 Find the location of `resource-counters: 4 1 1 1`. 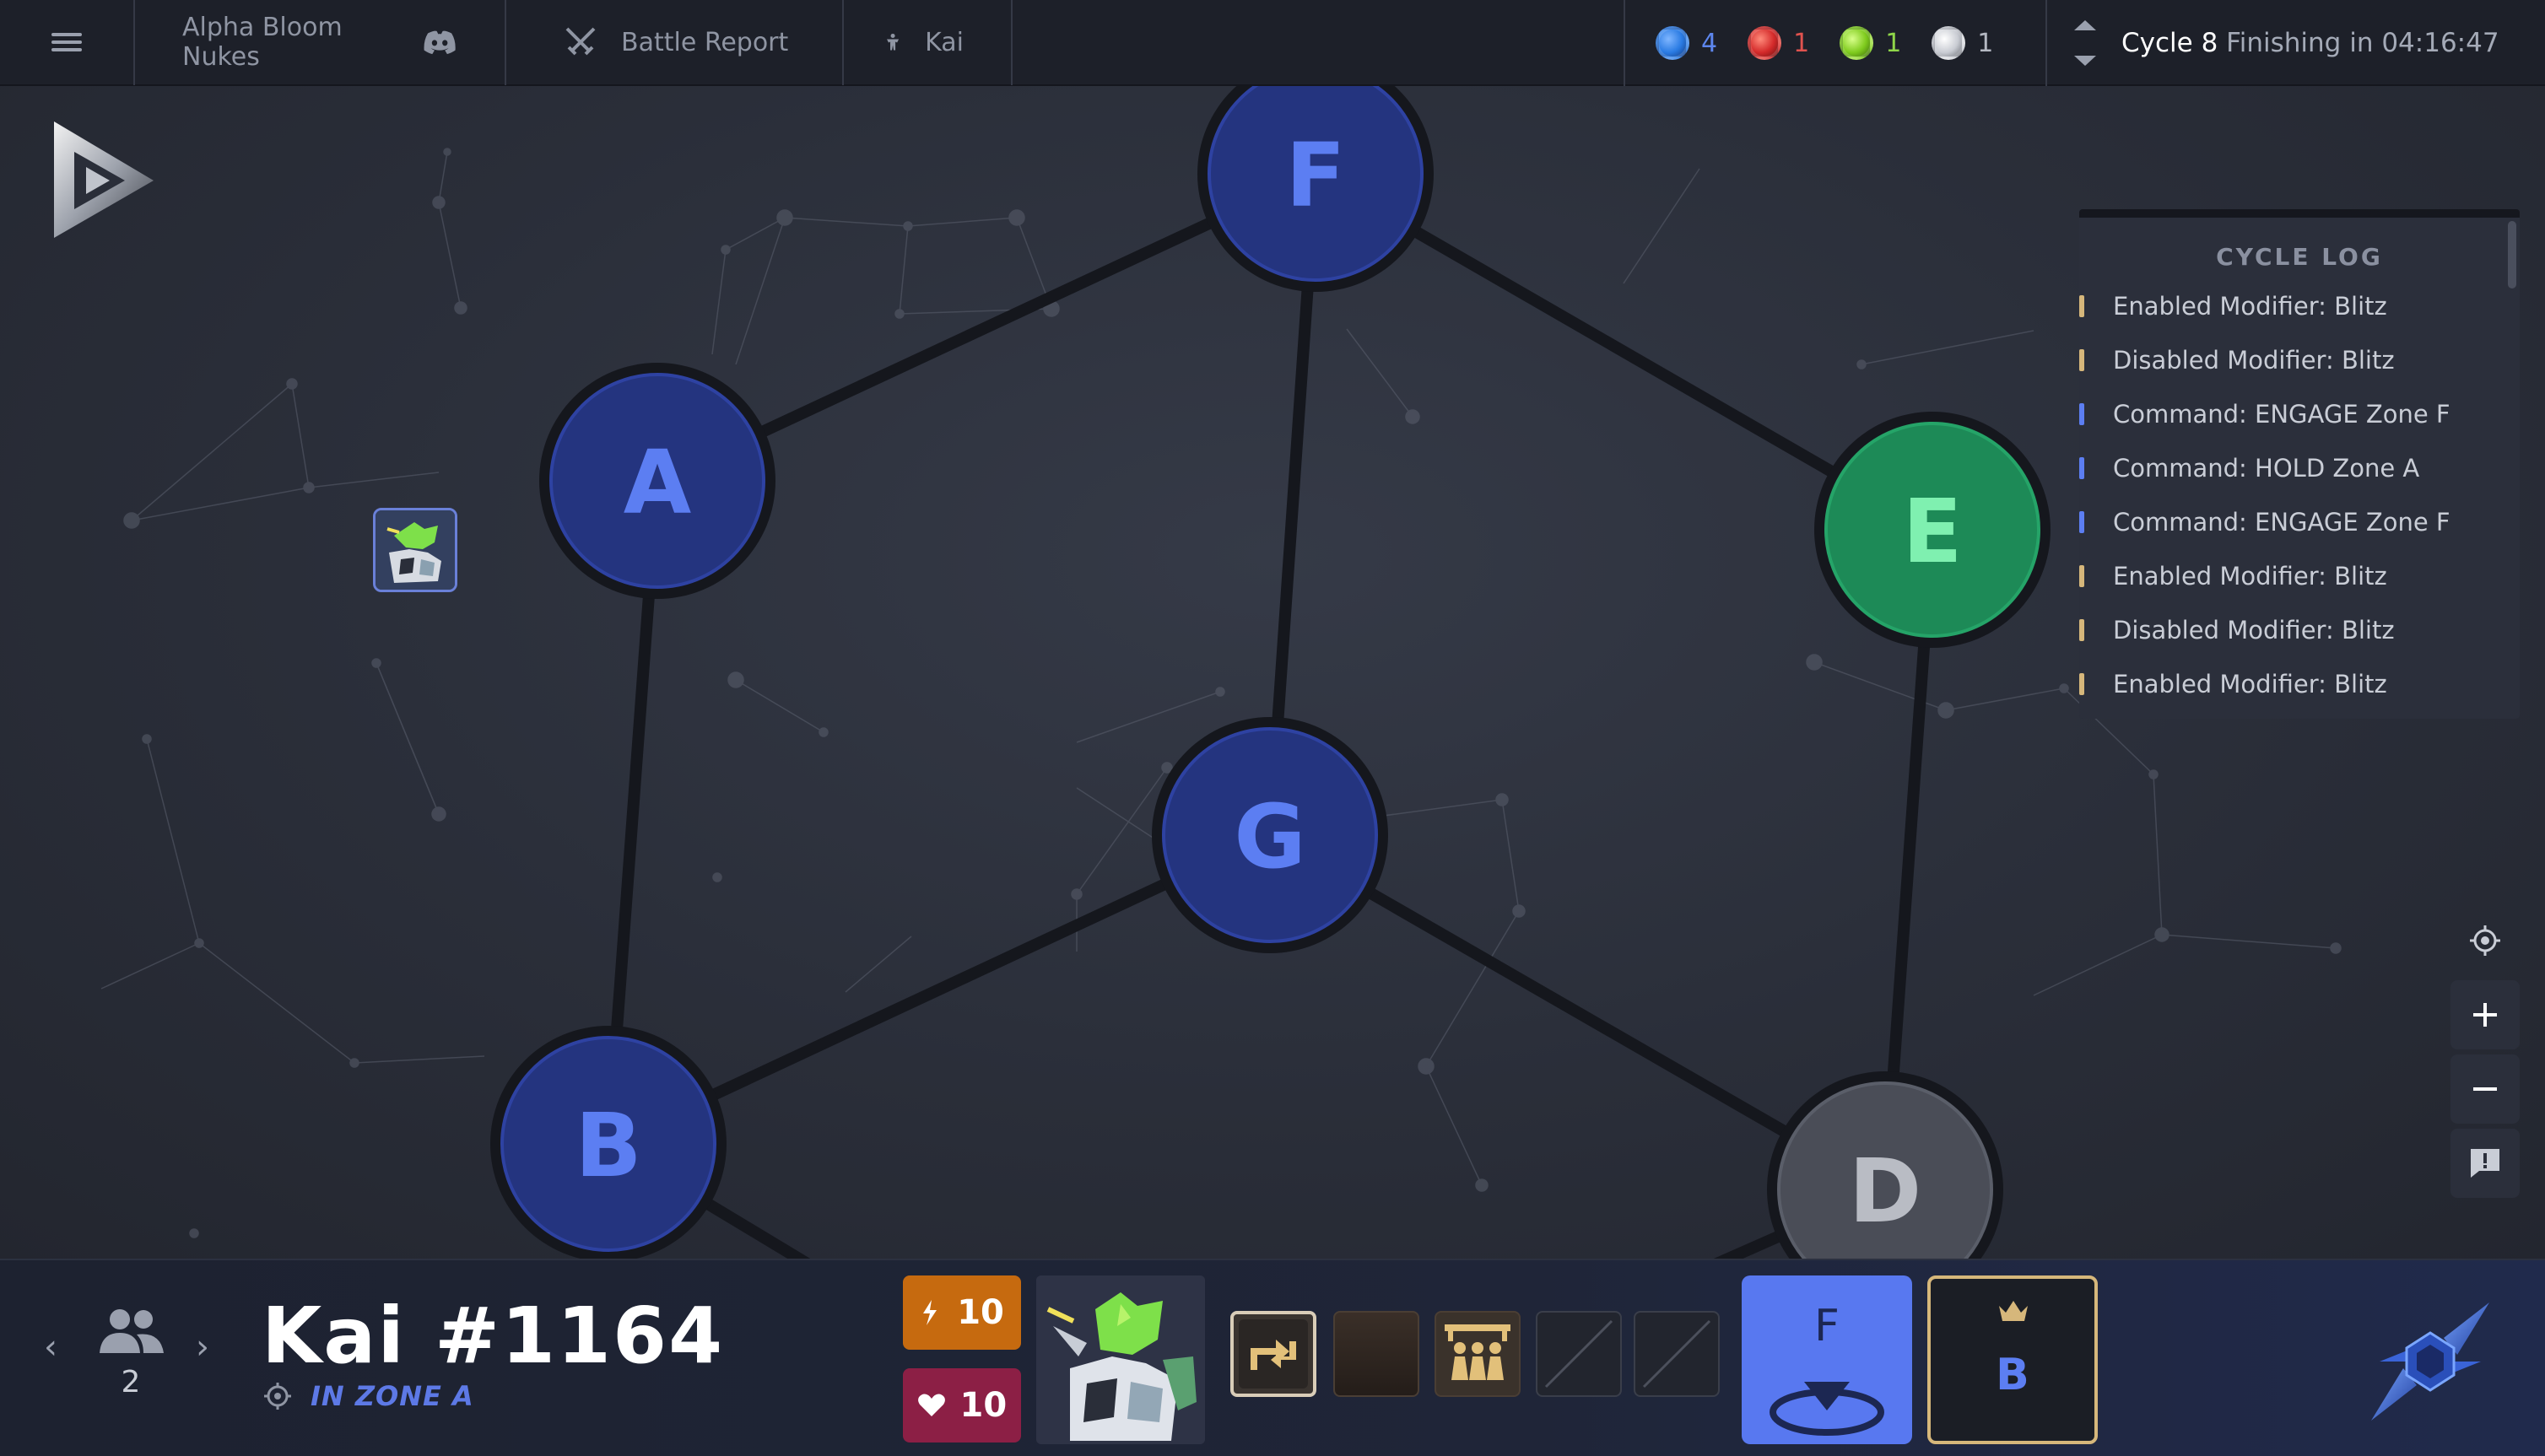

resource-counters: 4 1 1 1 is located at coordinates (1835, 43).